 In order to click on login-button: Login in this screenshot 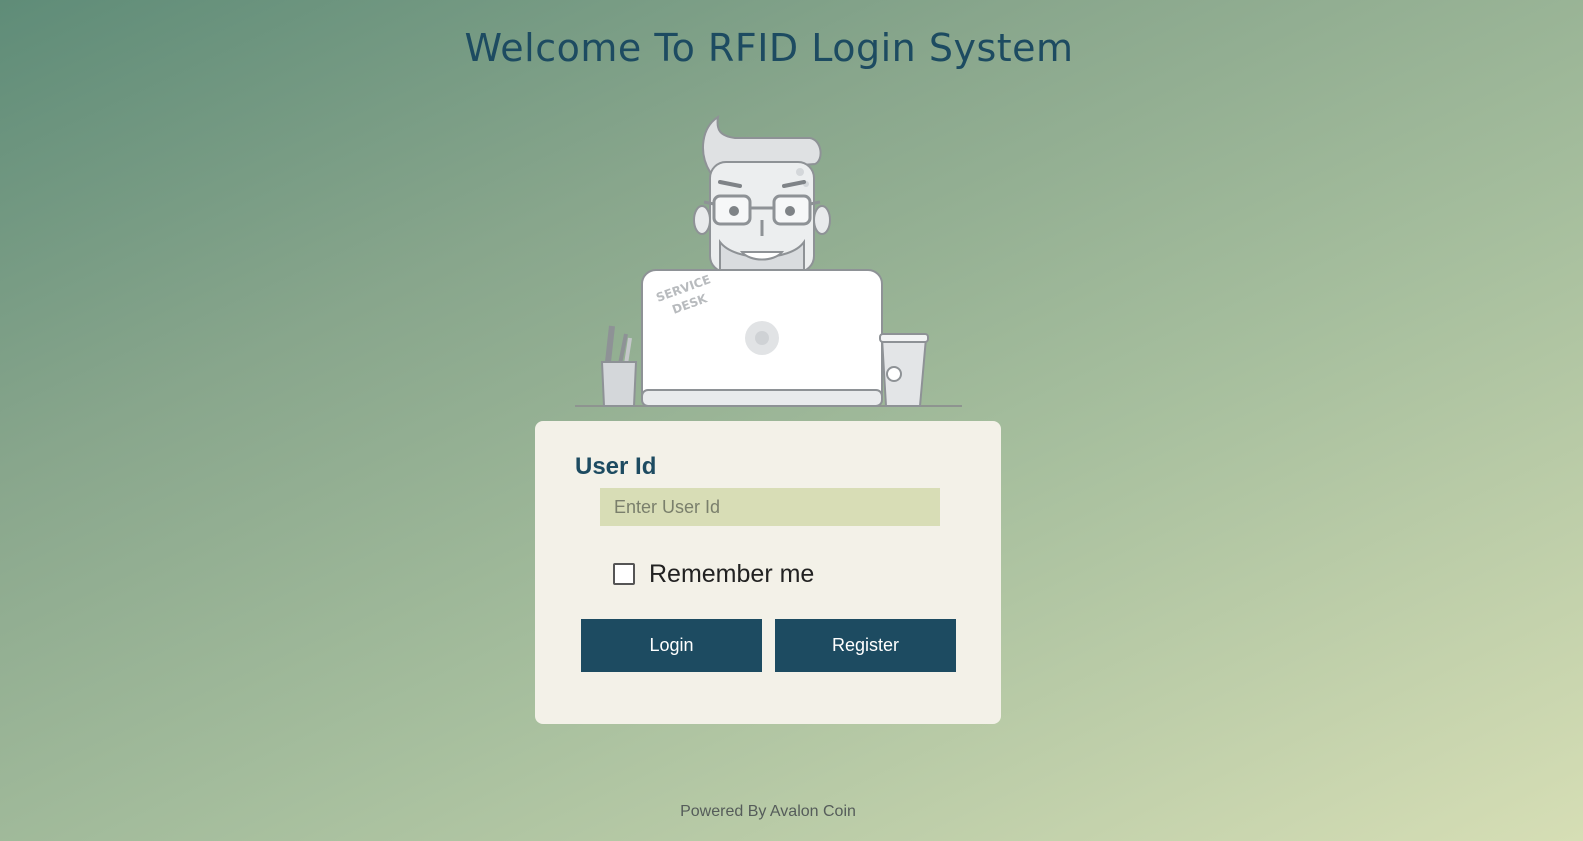, I will do `click(671, 645)`.